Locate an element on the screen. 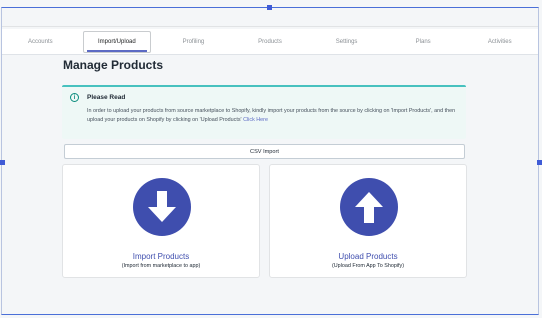  resize-handle-left is located at coordinates (2, 162).